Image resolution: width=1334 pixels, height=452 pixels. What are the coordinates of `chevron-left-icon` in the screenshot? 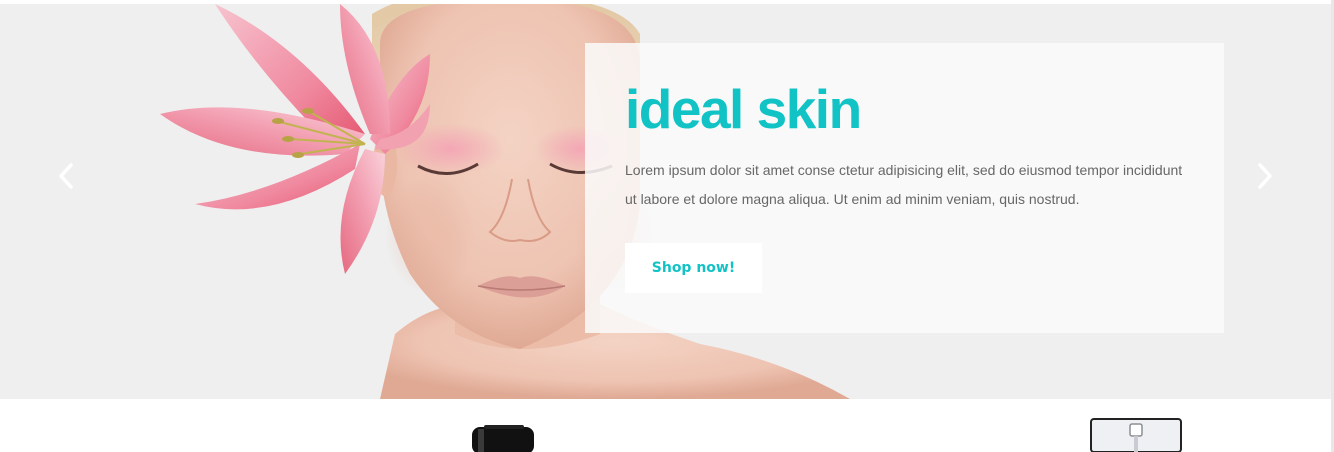 It's located at (66, 176).